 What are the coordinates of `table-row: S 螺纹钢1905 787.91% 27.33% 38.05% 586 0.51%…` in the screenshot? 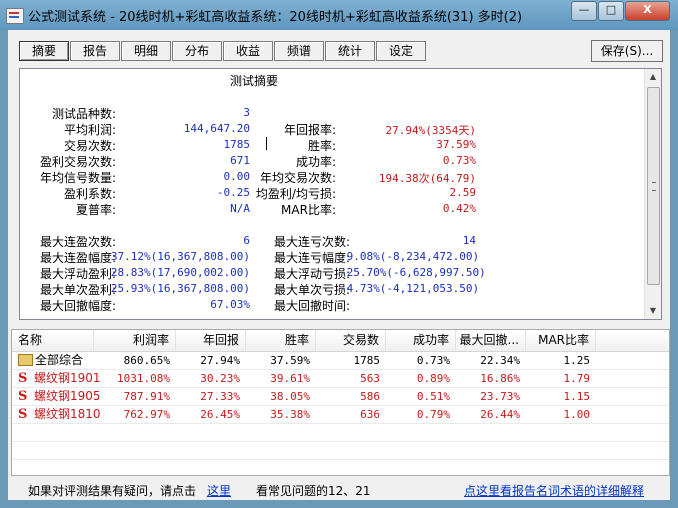 It's located at (340, 396).